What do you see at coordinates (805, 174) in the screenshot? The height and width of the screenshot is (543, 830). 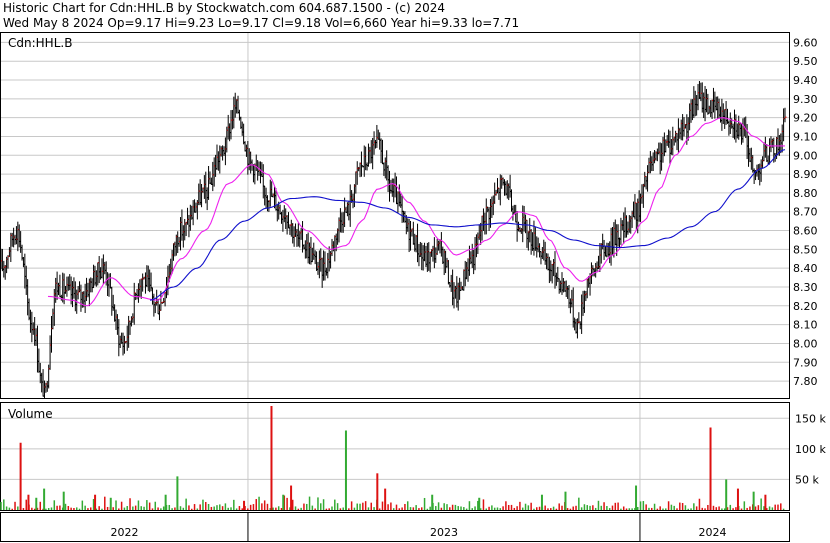 I see `price-tick-label: 8.90` at bounding box center [805, 174].